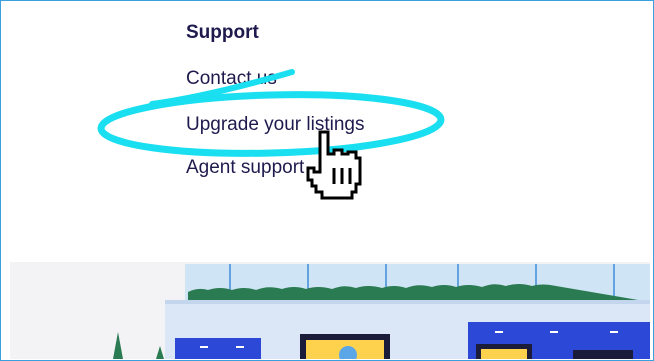 The image size is (654, 361). I want to click on roof-edge, so click(407, 302).